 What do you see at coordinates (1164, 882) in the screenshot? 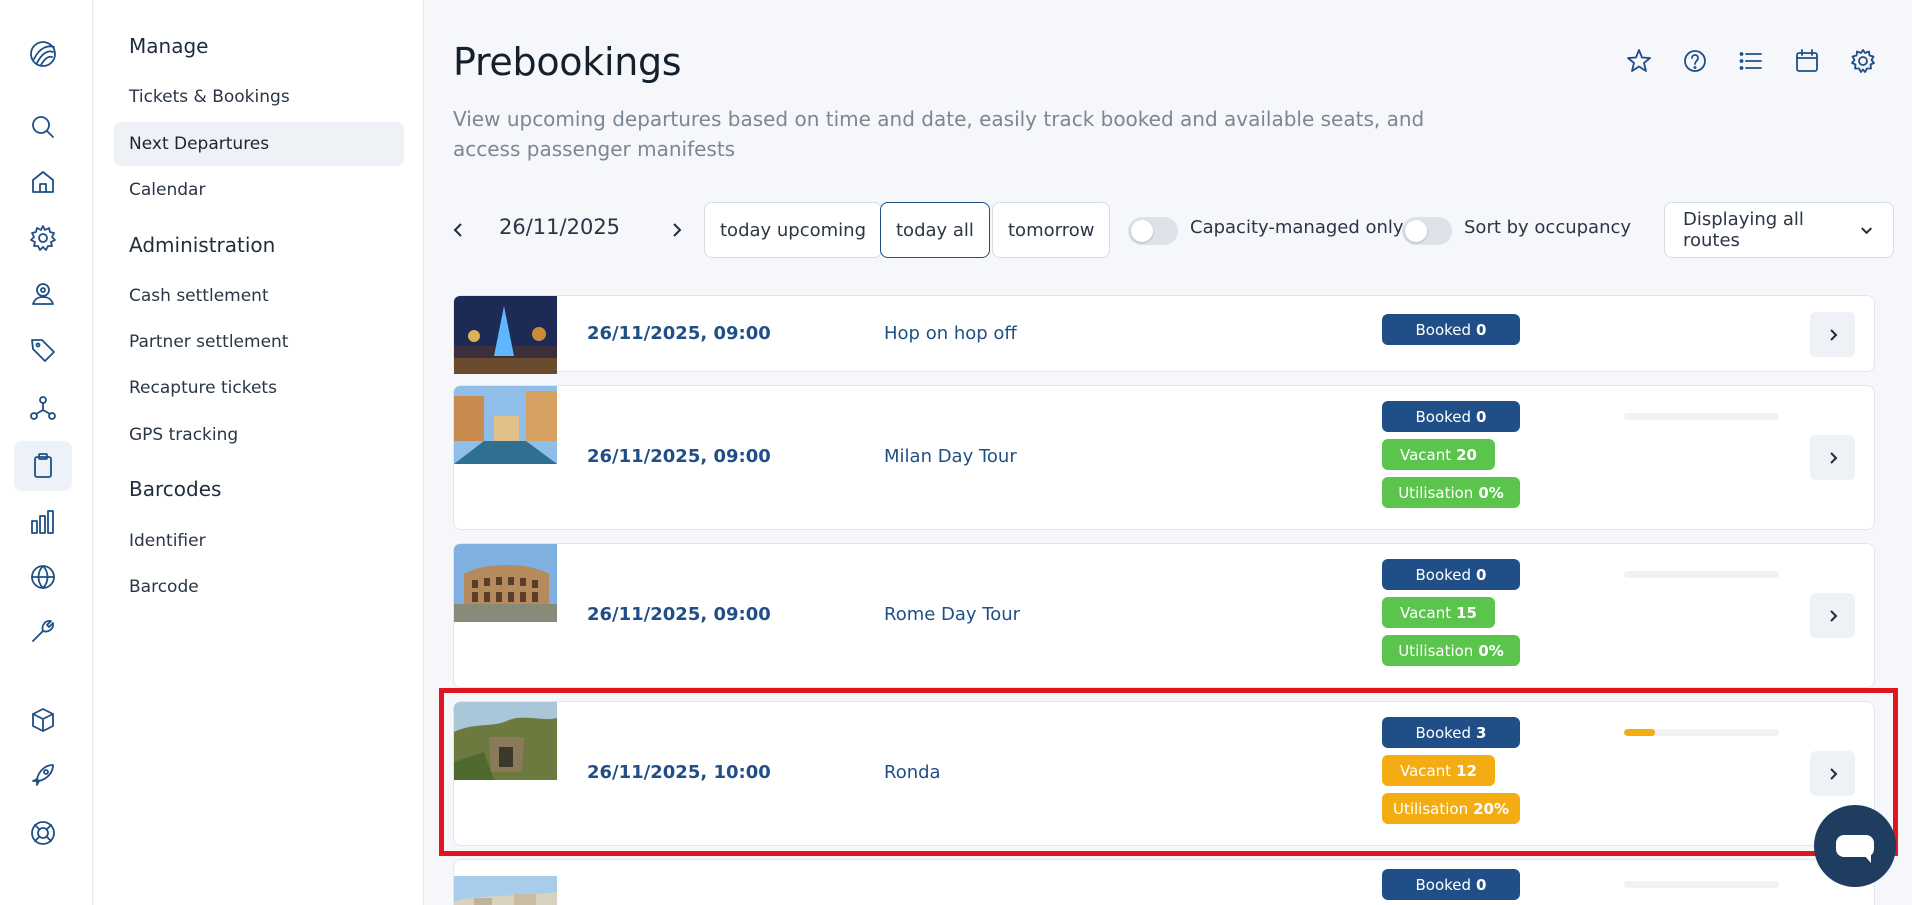
I see `departure-row: Booked 0` at bounding box center [1164, 882].